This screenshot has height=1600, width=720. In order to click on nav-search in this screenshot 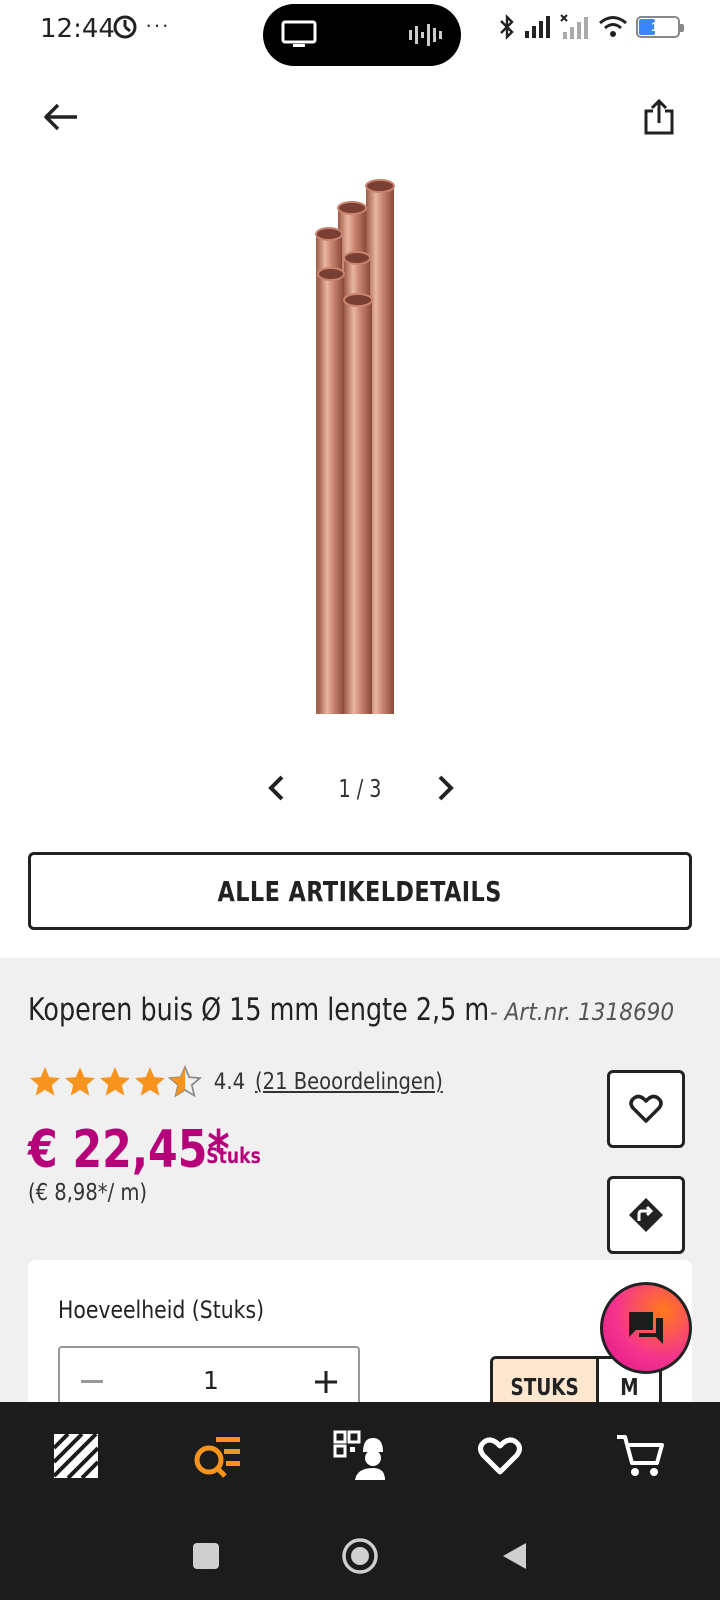, I will do `click(218, 1456)`.